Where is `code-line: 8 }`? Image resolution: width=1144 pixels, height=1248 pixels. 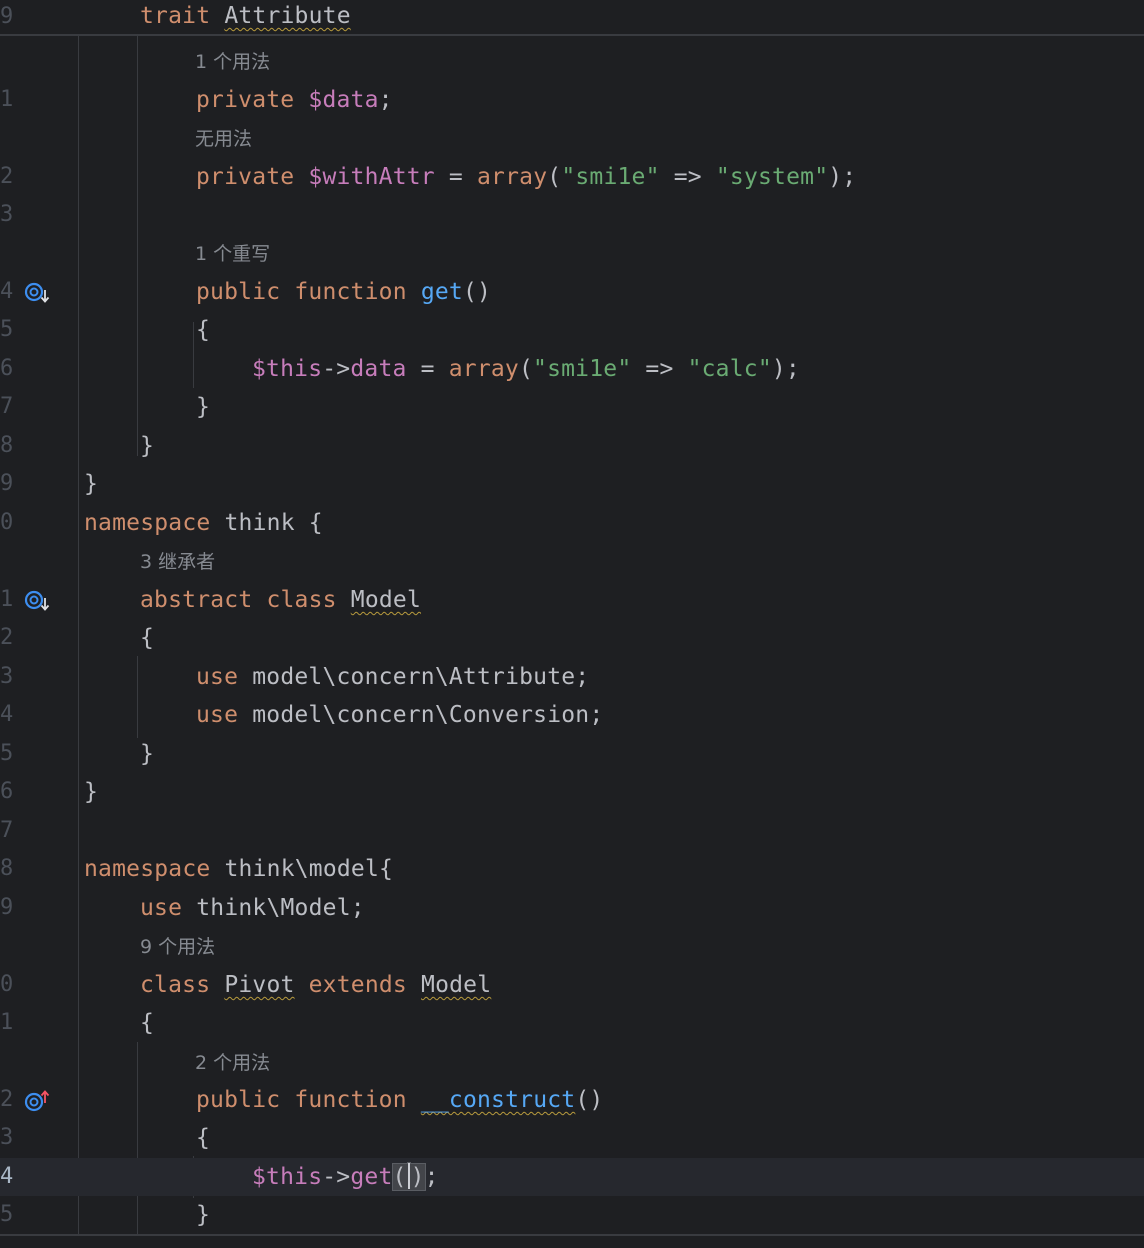
code-line: 8 } is located at coordinates (572, 446).